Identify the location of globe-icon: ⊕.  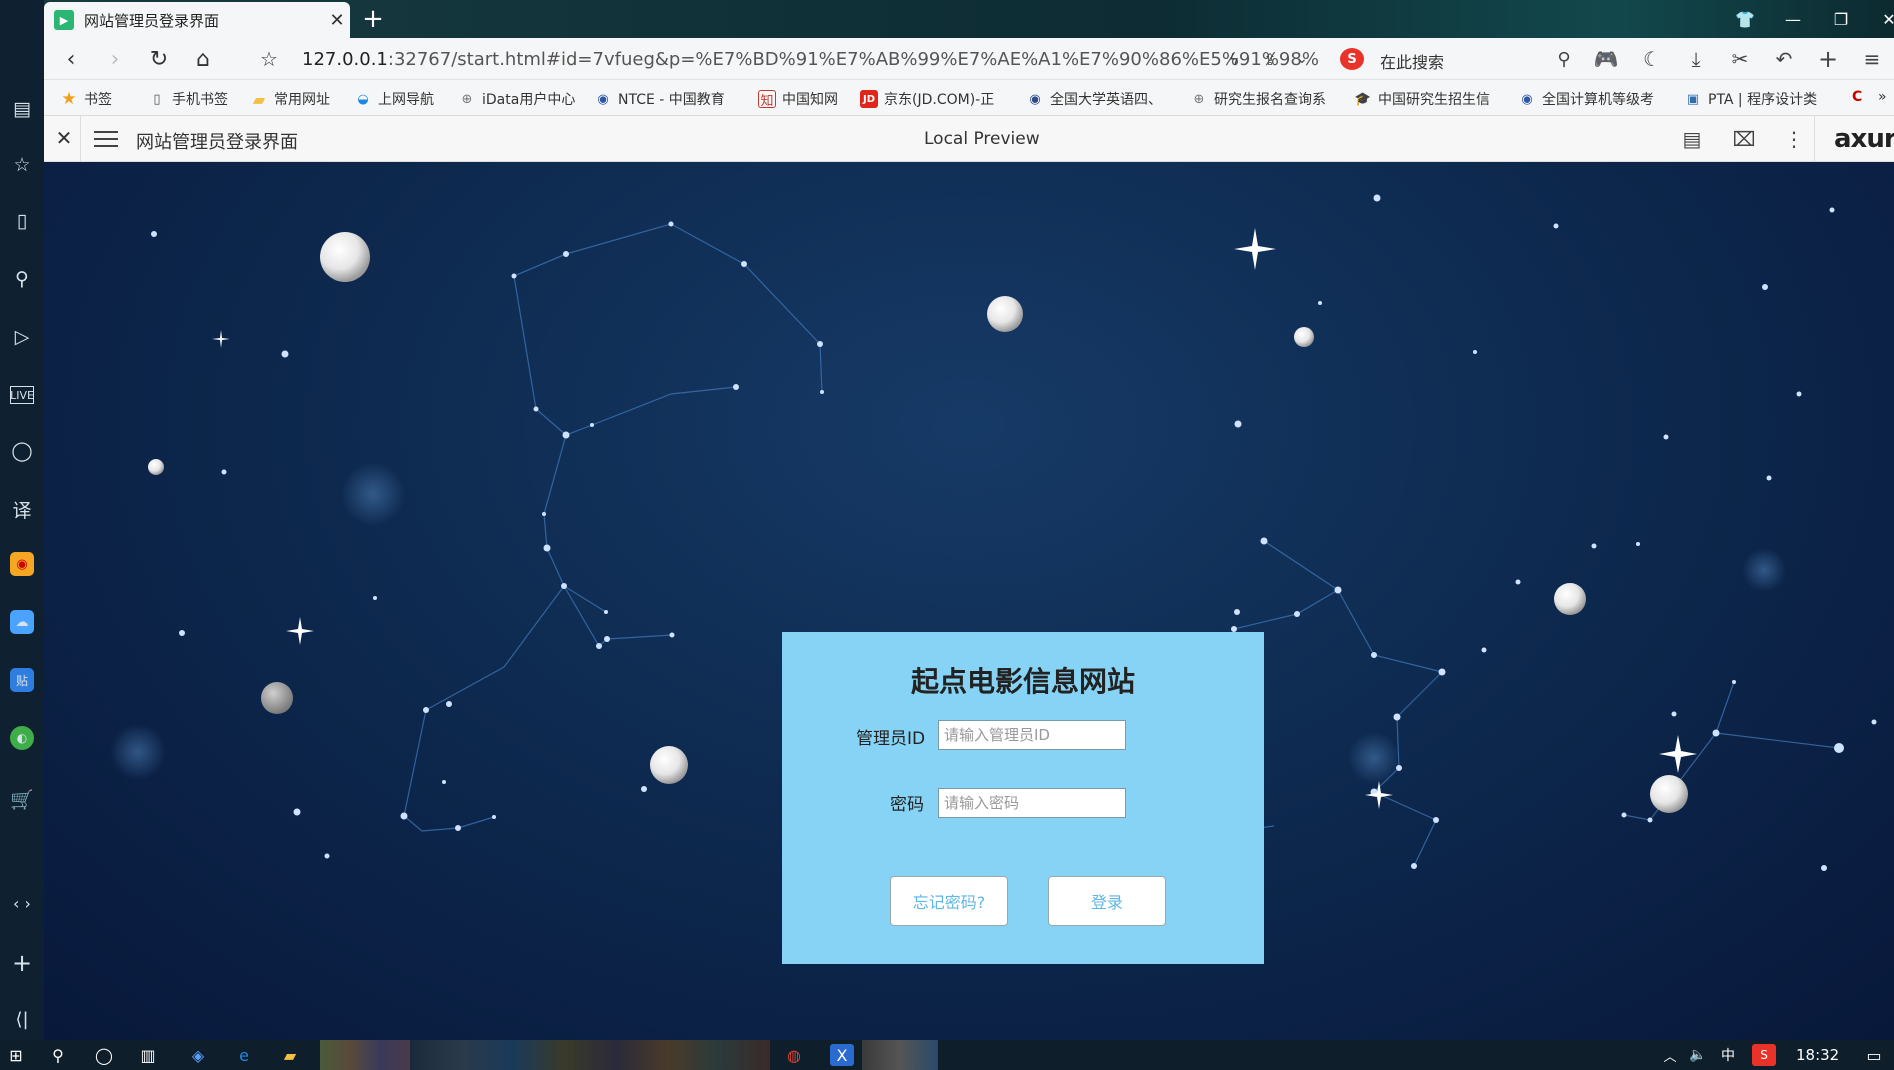
(467, 99).